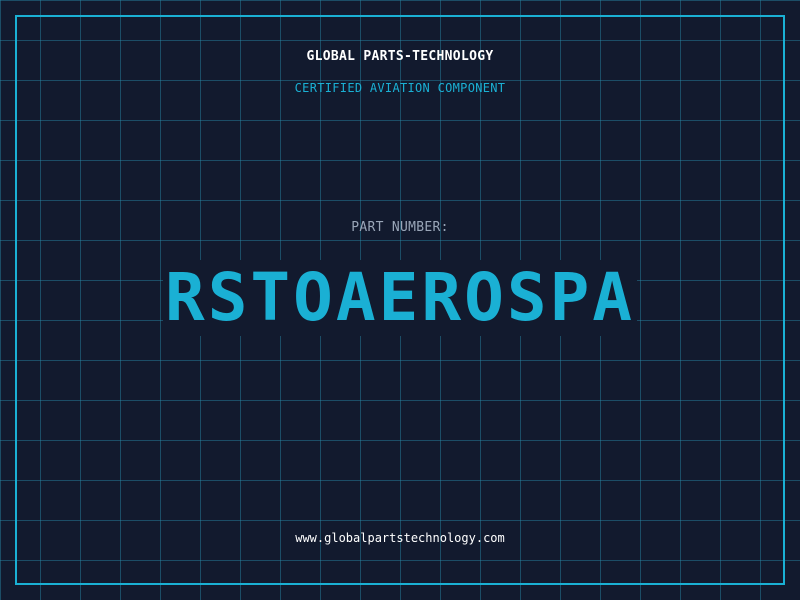 Image resolution: width=800 pixels, height=600 pixels. I want to click on certification-subtitle: CERTIFIED AVIATION COMPONENT, so click(400, 88).